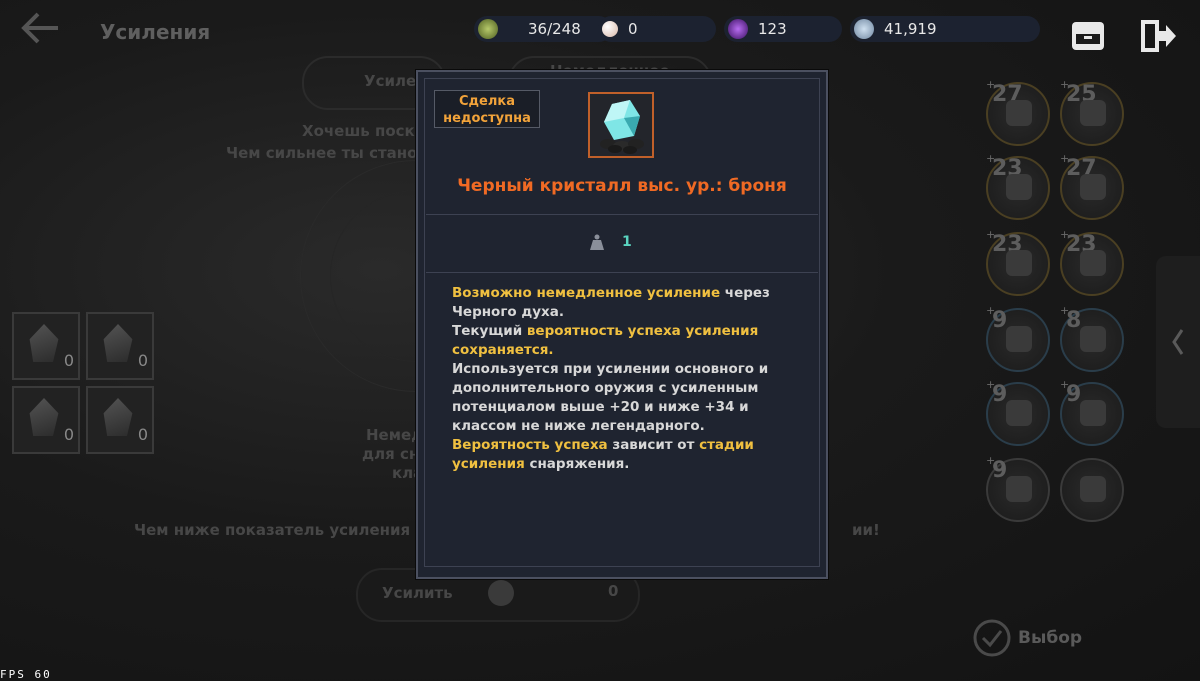 This screenshot has height=681, width=1200. I want to click on equip-slot-belt: +9, so click(1018, 412).